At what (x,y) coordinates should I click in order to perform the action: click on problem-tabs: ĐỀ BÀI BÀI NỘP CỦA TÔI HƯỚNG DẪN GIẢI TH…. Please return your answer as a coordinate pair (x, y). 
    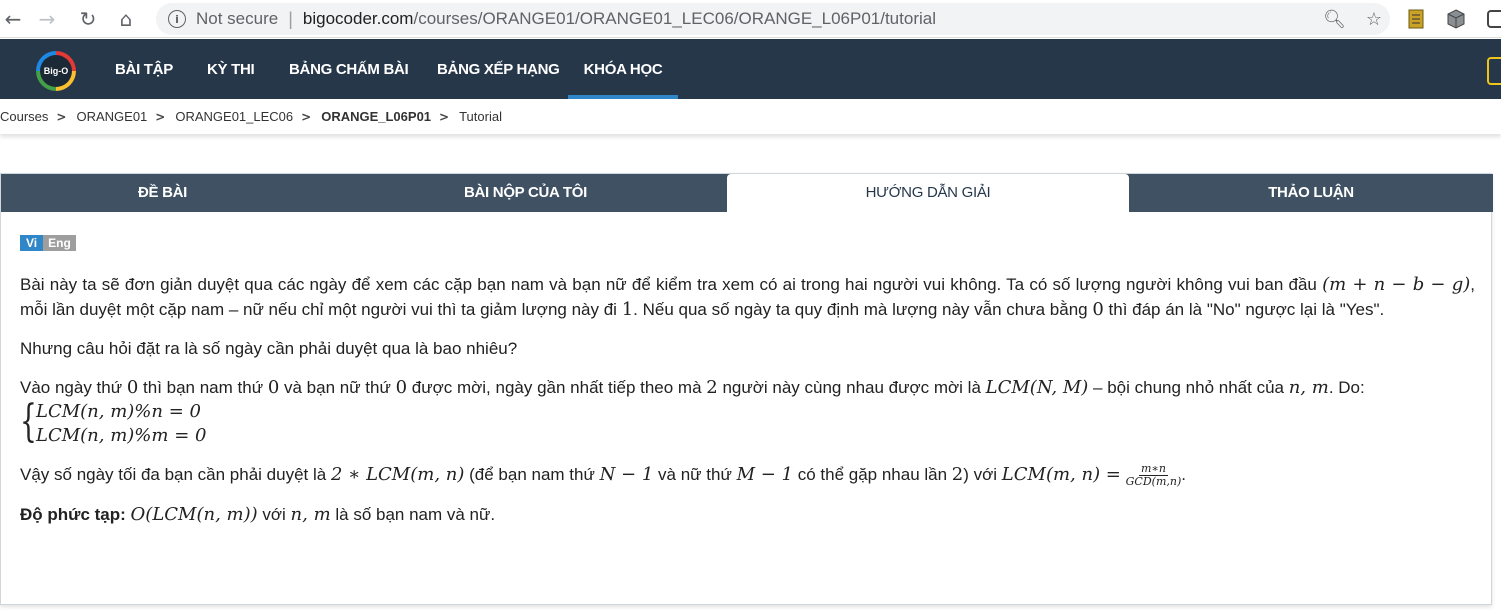
    Looking at the image, I should click on (747, 193).